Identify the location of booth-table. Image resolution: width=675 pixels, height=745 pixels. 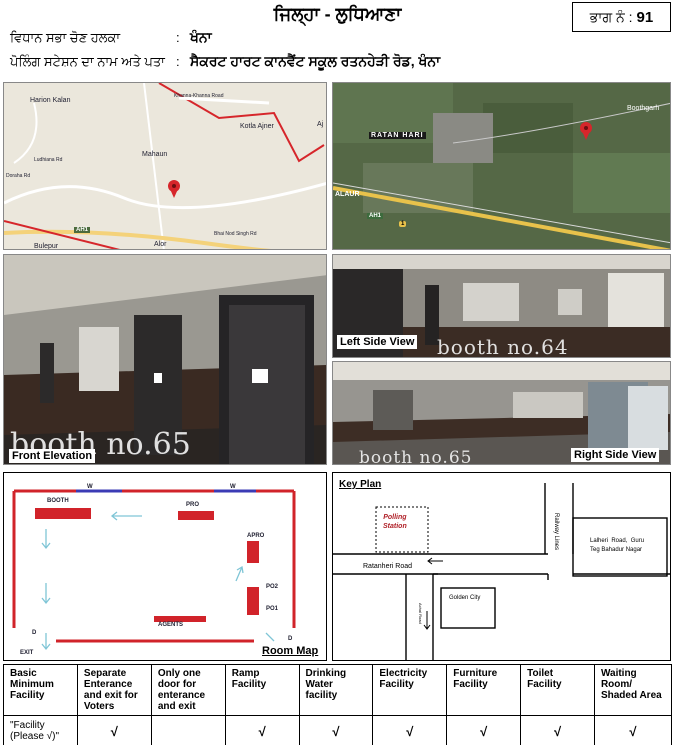
(63, 513).